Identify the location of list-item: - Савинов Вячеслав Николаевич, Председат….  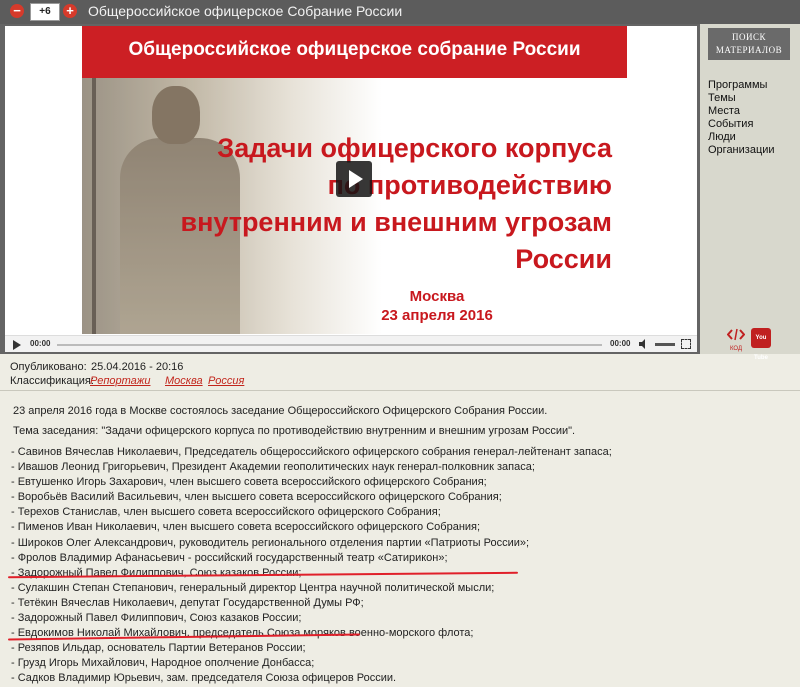
(311, 452).